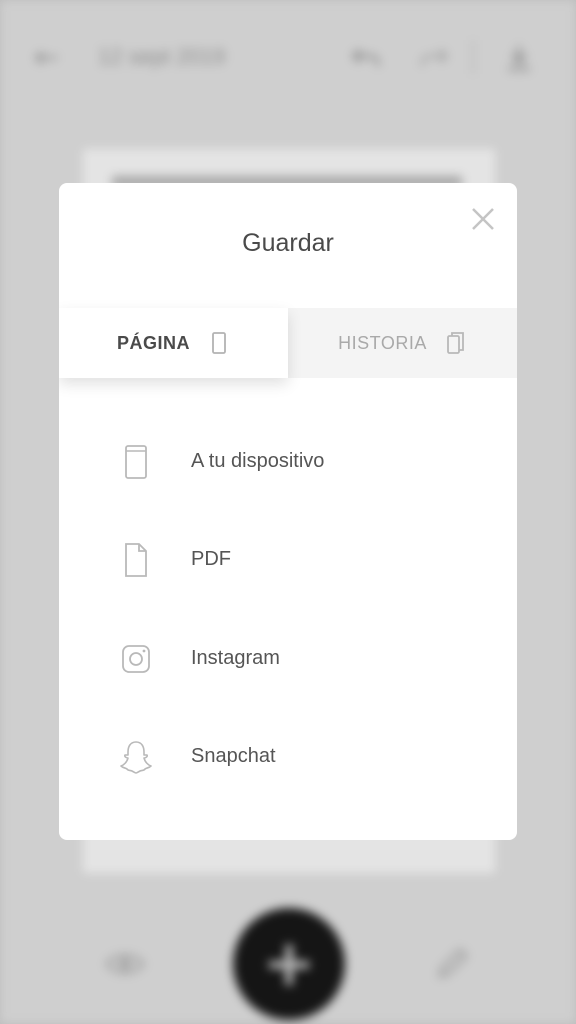 The image size is (576, 1024). I want to click on tab-page-label: PÁGINA, so click(153, 342).